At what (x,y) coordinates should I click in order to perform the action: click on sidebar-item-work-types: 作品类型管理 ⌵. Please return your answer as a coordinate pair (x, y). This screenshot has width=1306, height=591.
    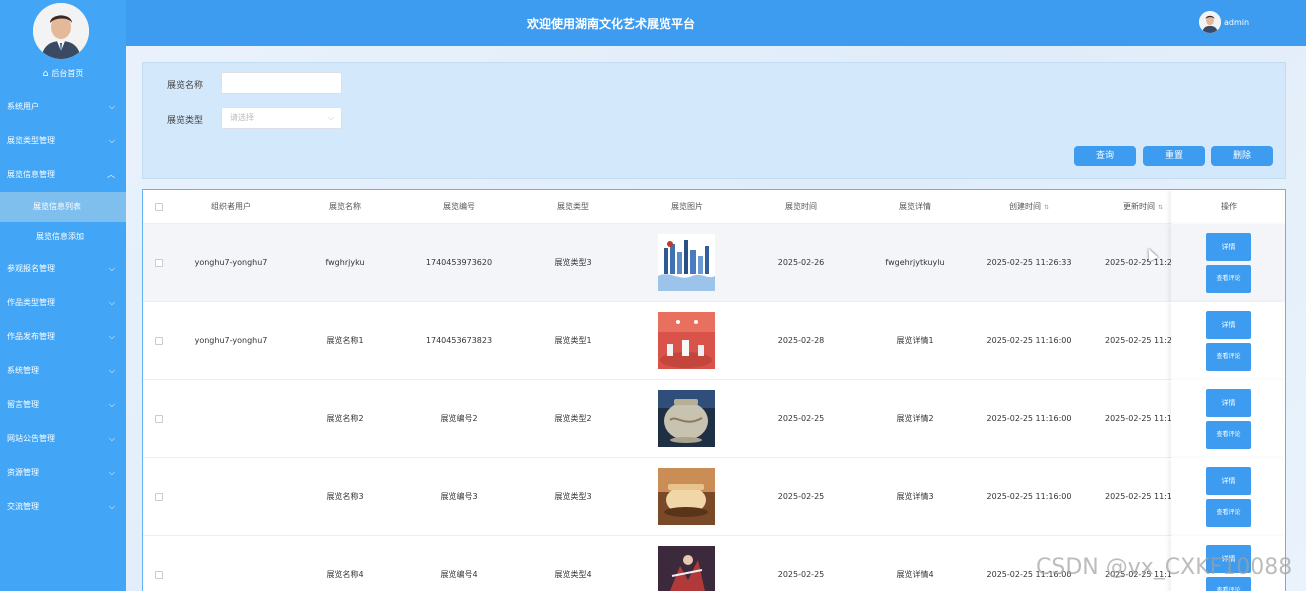
    Looking at the image, I should click on (63, 303).